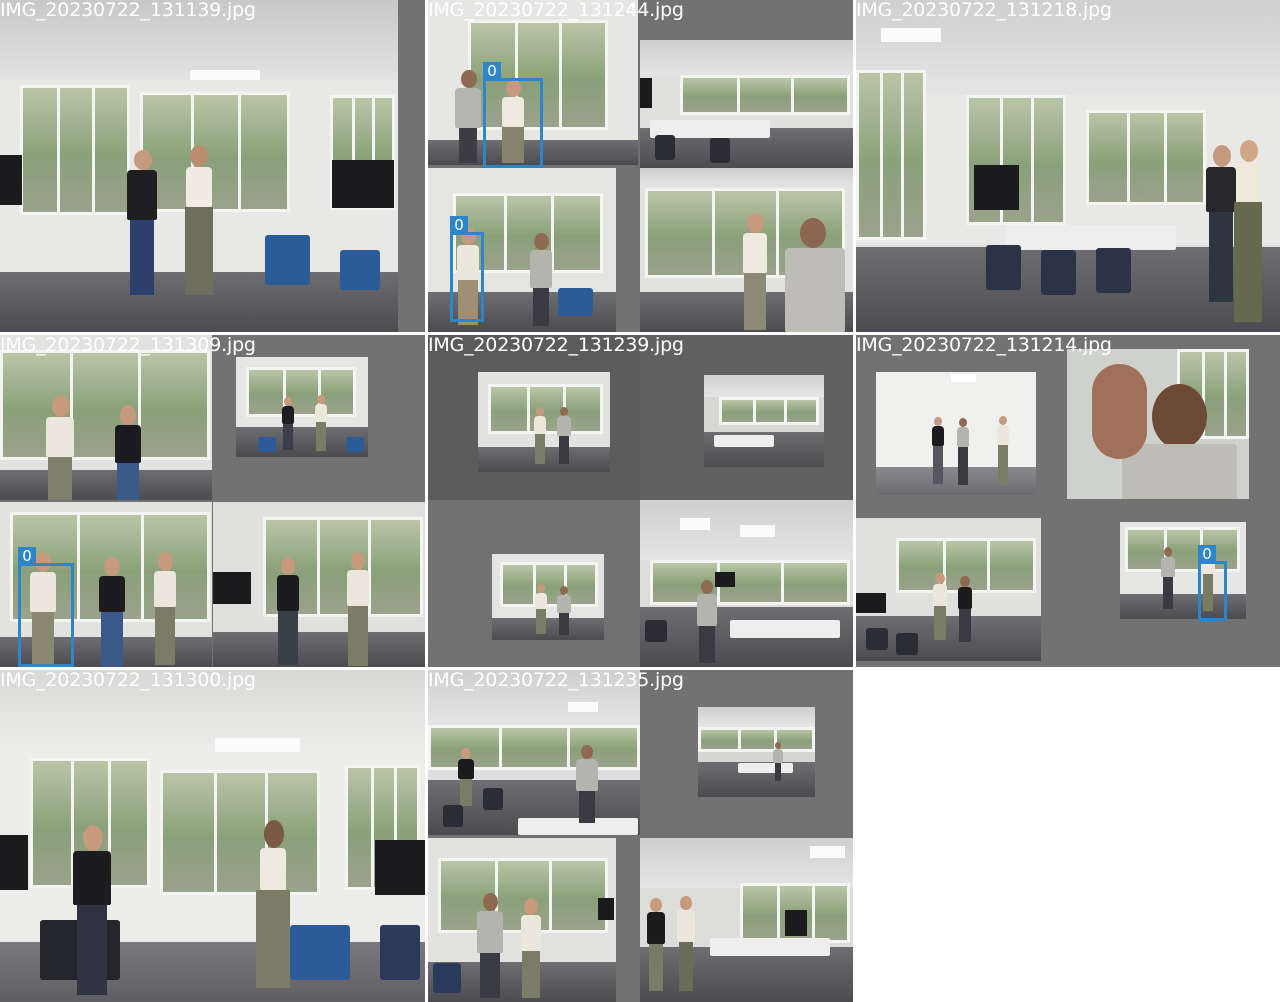 The height and width of the screenshot is (1002, 1280). What do you see at coordinates (556, 345) in the screenshot?
I see `image-filename-label: IMG_20230722_131239.jpg` at bounding box center [556, 345].